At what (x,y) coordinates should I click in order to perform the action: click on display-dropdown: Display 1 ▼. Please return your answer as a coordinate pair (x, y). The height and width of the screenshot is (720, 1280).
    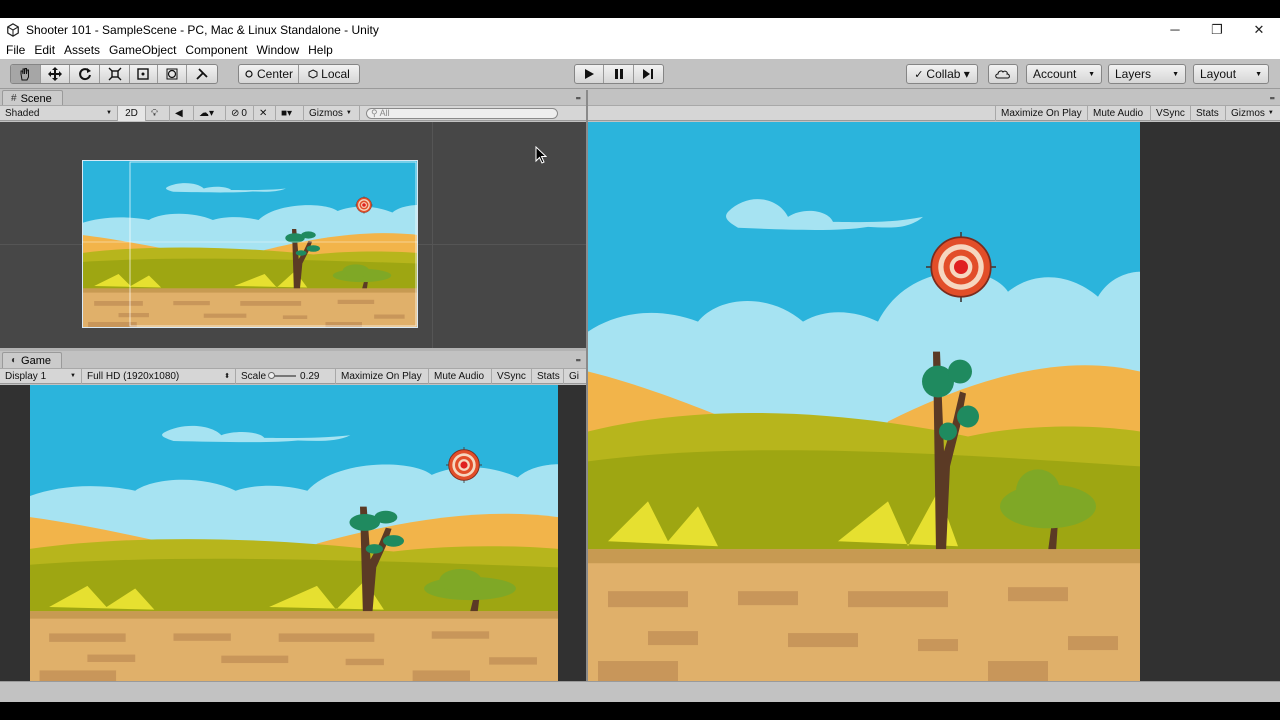
    Looking at the image, I should click on (41, 376).